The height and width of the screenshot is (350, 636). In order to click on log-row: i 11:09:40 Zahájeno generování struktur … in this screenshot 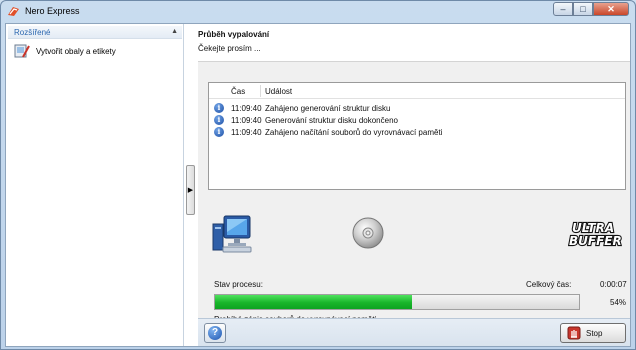, I will do `click(417, 108)`.